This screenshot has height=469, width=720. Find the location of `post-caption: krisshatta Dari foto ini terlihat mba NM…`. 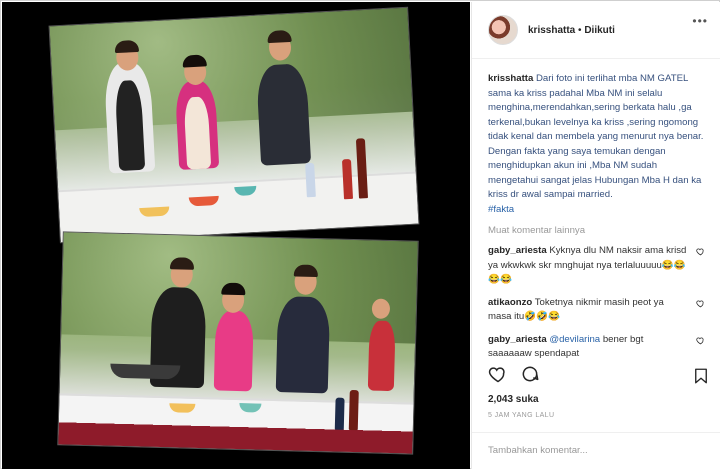

post-caption: krisshatta Dari foto ini terlihat mba NM… is located at coordinates (597, 144).